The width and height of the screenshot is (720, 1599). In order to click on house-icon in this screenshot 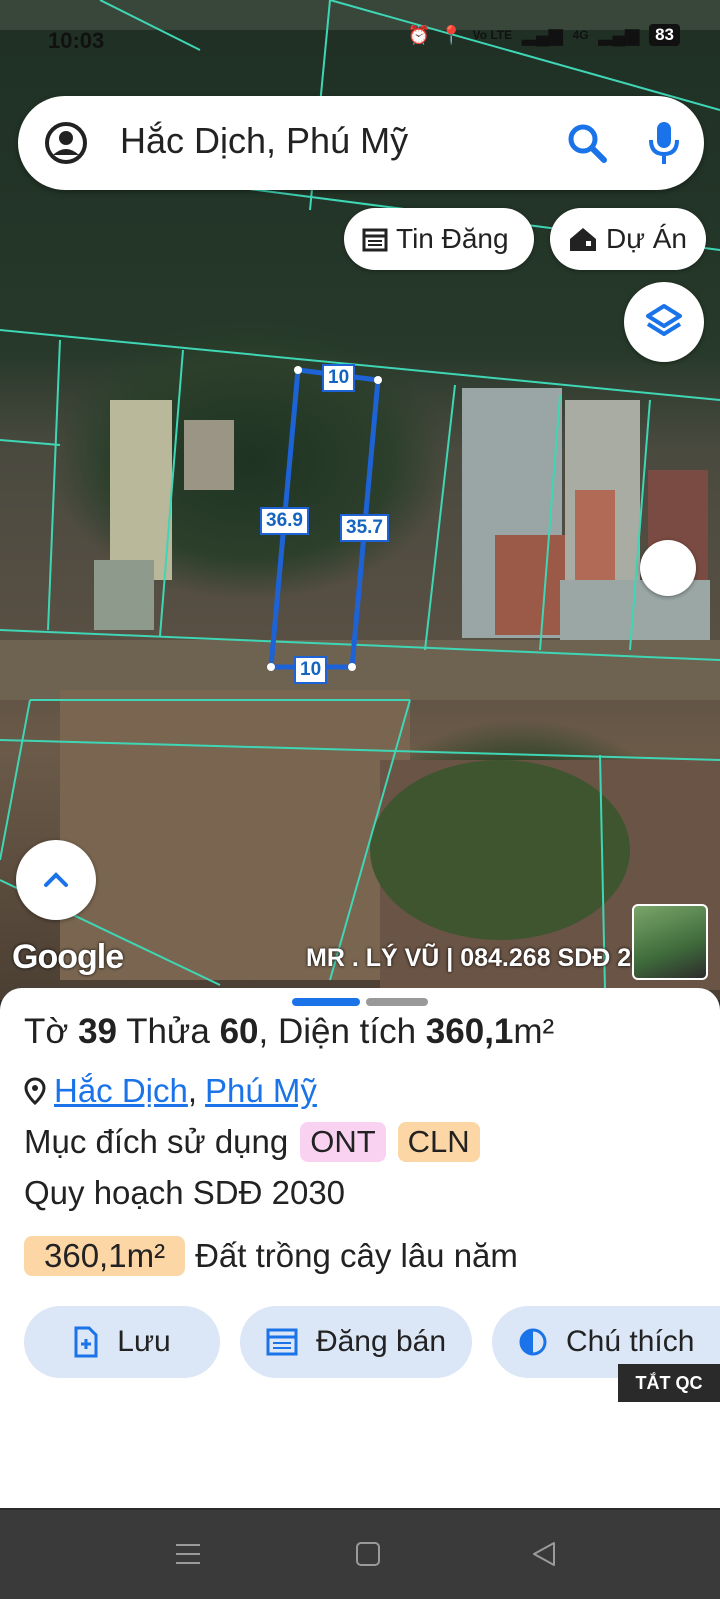, I will do `click(583, 239)`.